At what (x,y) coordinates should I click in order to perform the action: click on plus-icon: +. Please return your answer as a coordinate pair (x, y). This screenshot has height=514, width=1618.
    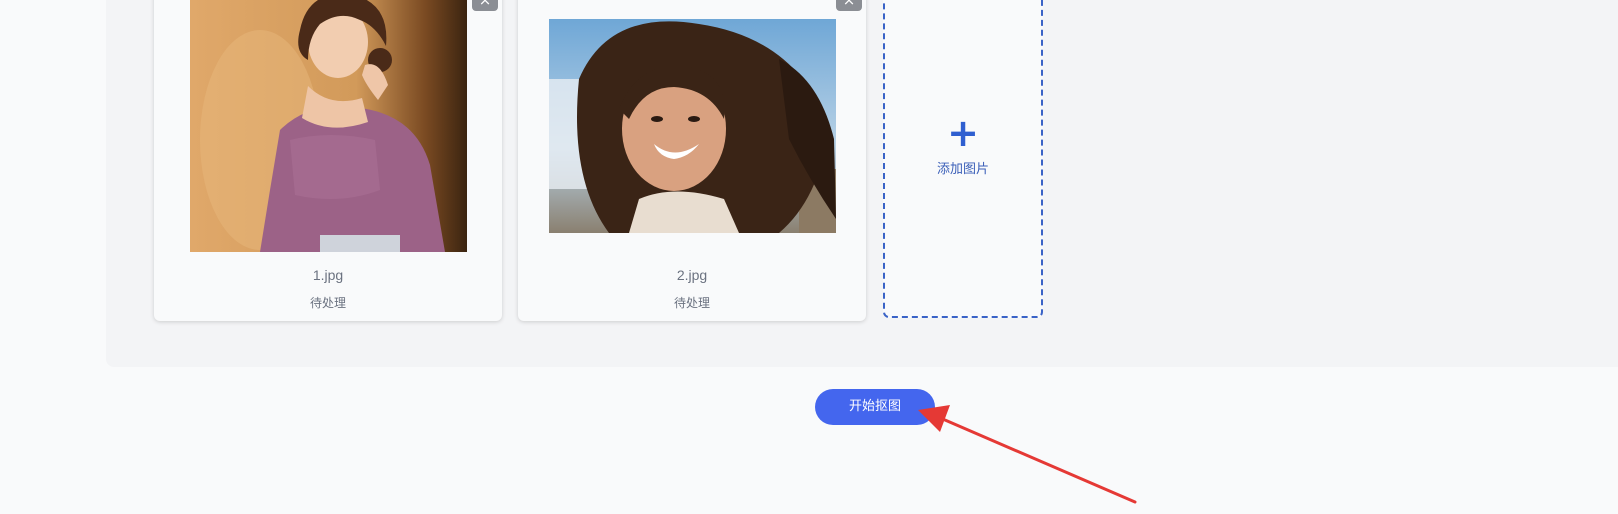
    Looking at the image, I should click on (963, 133).